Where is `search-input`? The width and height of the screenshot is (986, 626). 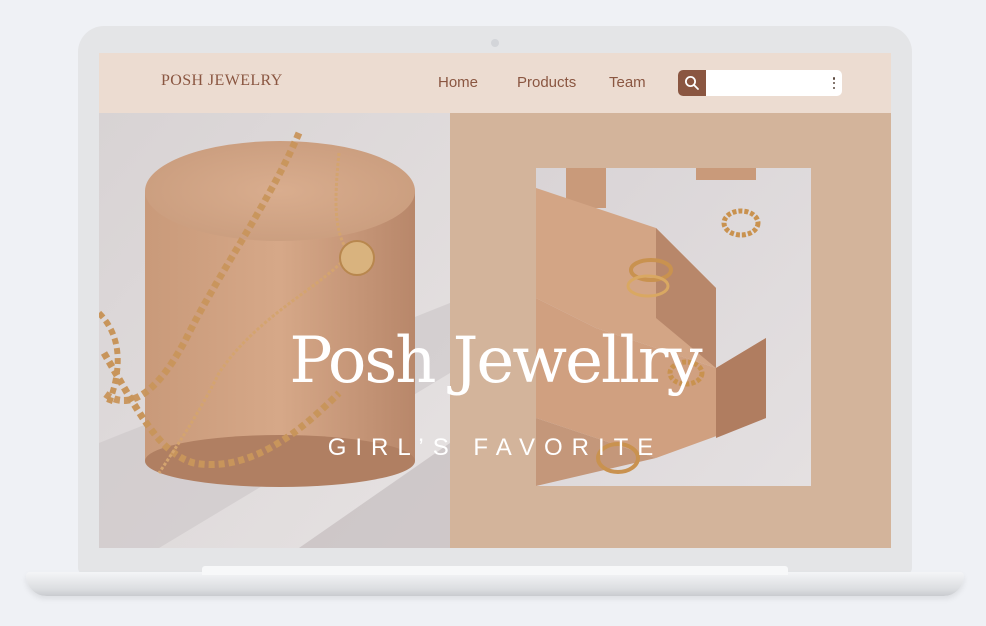 search-input is located at coordinates (767, 83).